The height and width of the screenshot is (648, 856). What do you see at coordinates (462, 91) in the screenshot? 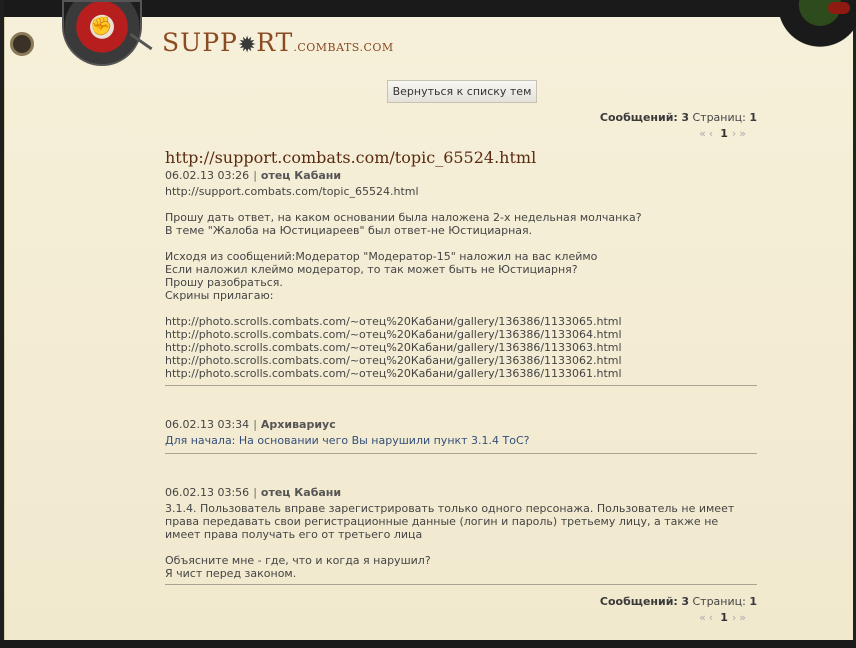
I see `back-to-topics-button: Вернуться к списку тем` at bounding box center [462, 91].